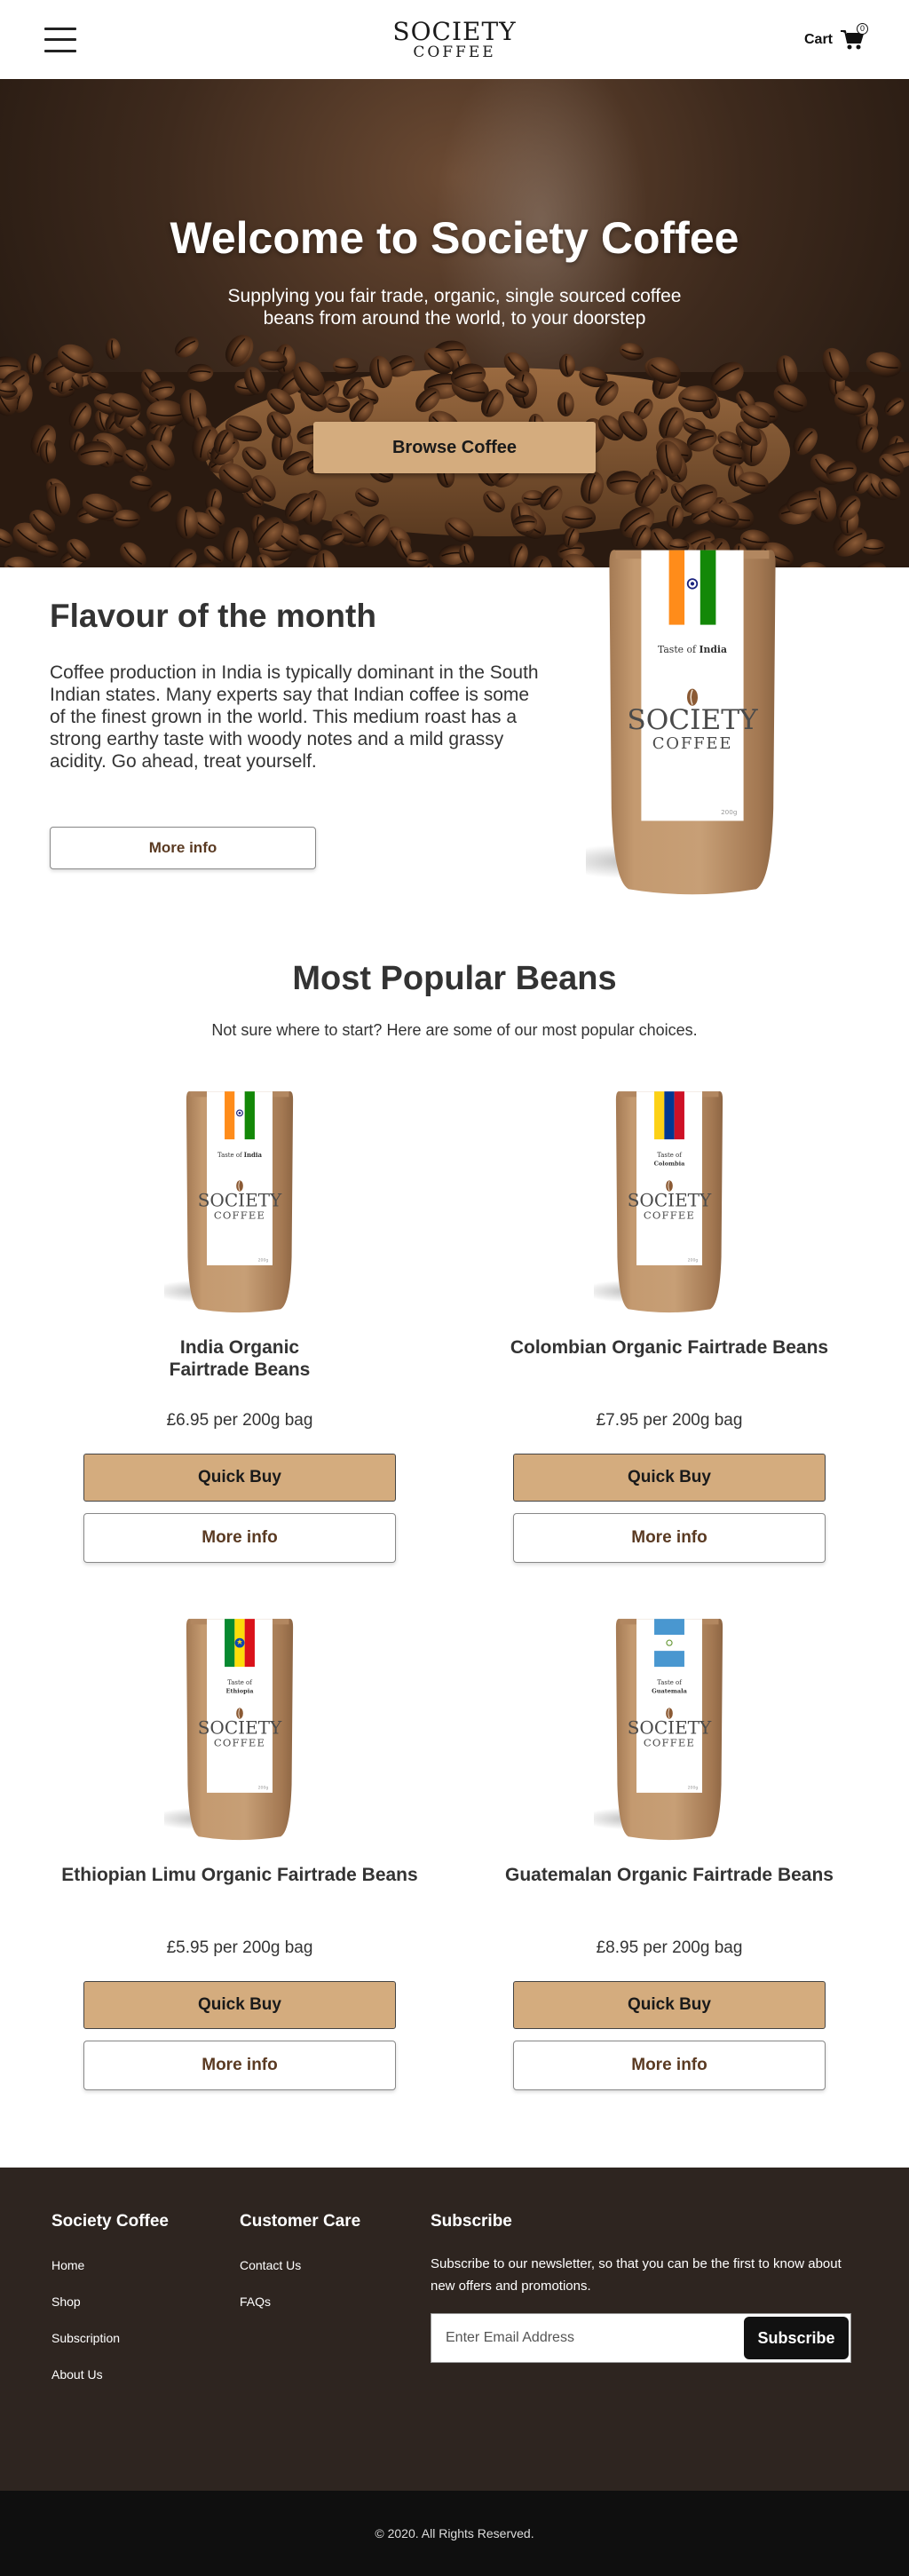 The width and height of the screenshot is (909, 2576). I want to click on cart-count-badge: 0, so click(862, 29).